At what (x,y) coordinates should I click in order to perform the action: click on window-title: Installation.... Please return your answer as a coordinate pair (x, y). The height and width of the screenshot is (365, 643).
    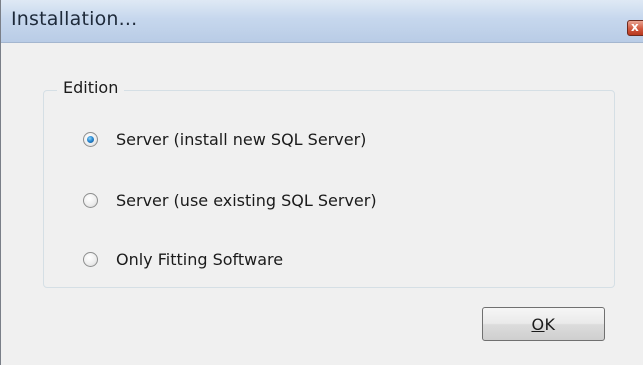
    Looking at the image, I should click on (74, 19).